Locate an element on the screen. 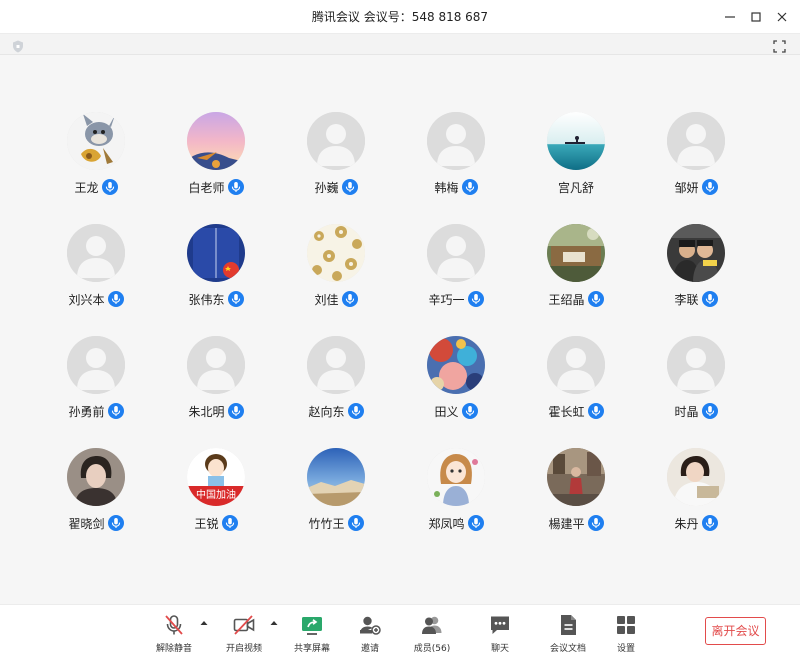  participant-name-row: 朱北明 is located at coordinates (216, 411).